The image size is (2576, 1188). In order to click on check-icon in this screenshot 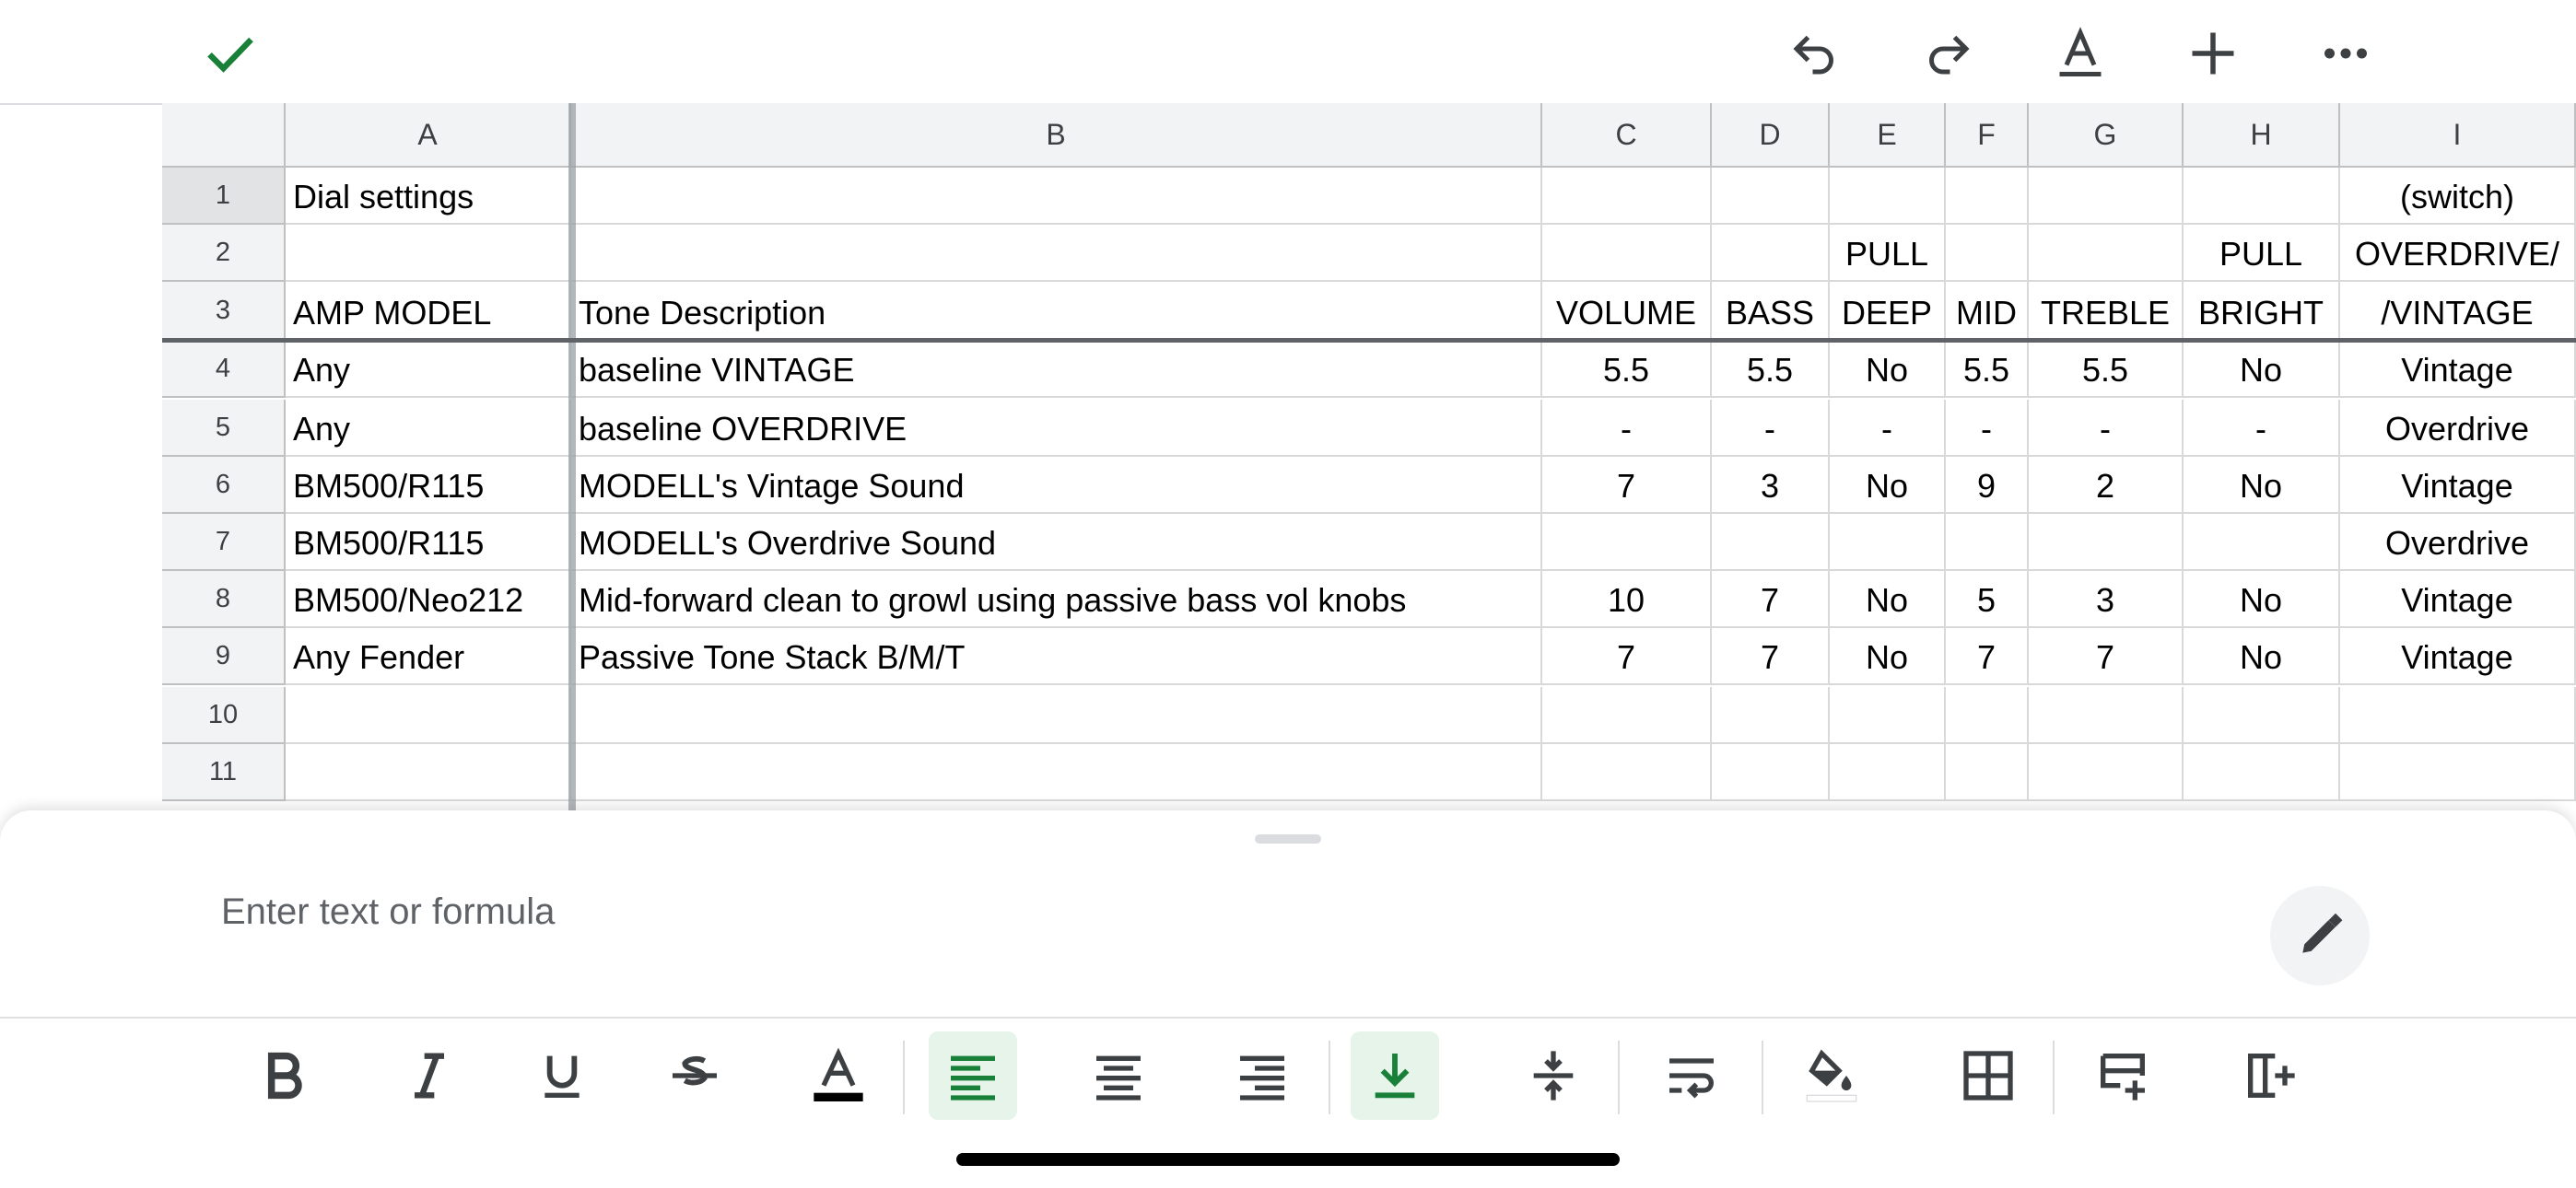, I will do `click(230, 53)`.